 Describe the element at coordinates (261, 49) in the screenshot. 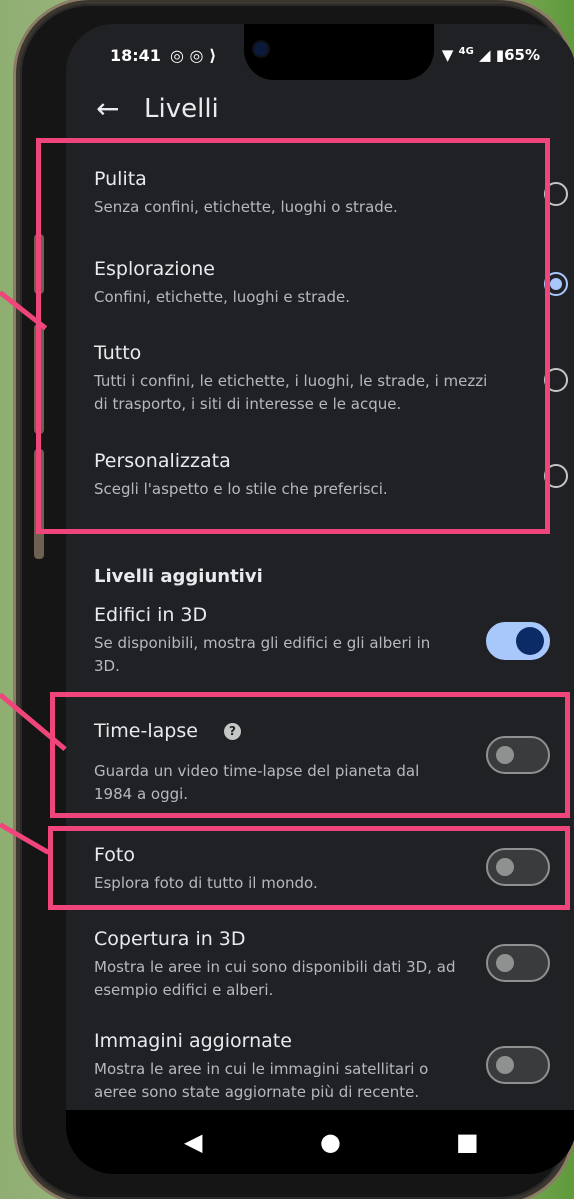

I see `camera-icon` at that location.